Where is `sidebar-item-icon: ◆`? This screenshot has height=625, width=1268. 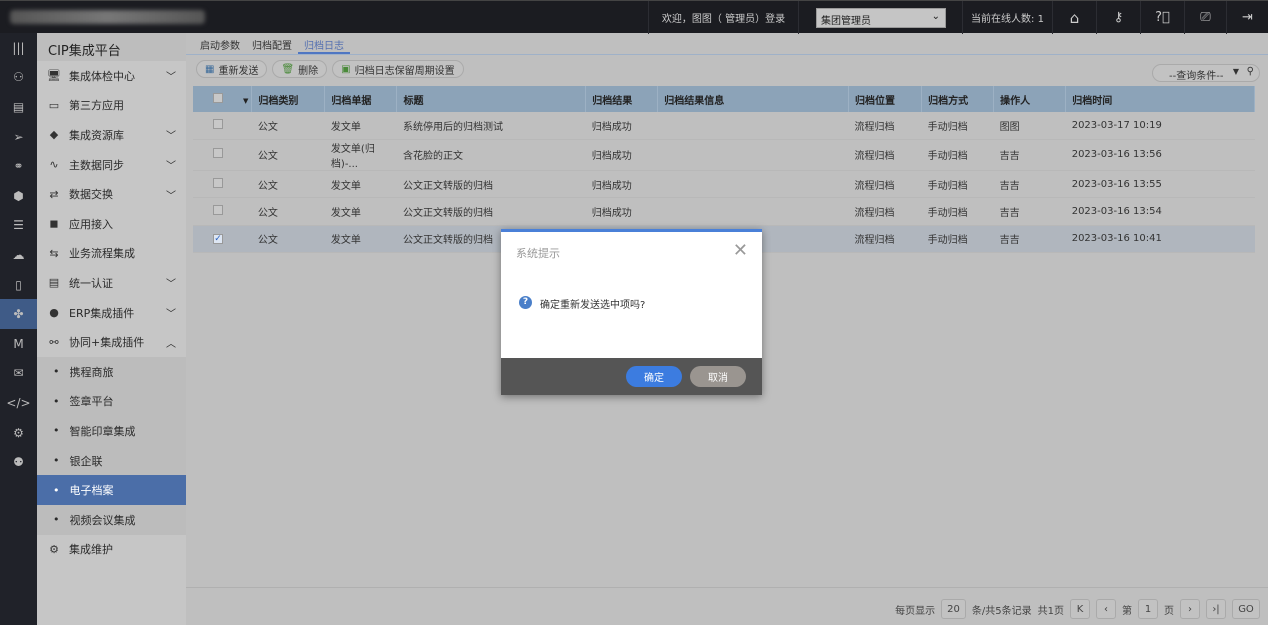 sidebar-item-icon: ◆ is located at coordinates (54, 135).